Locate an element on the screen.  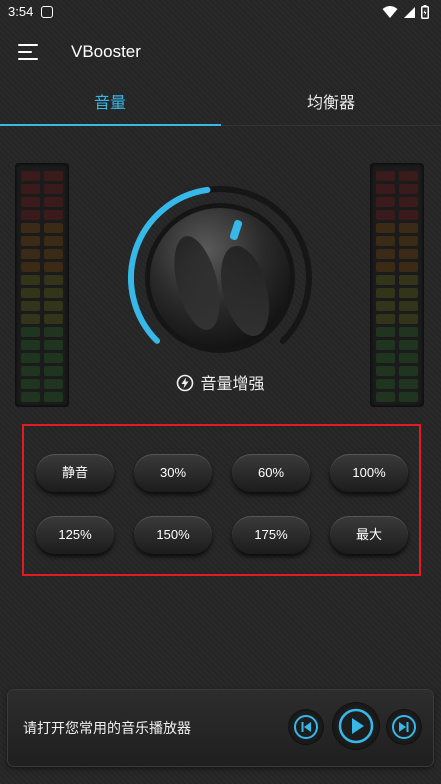
previous-button is located at coordinates (306, 727).